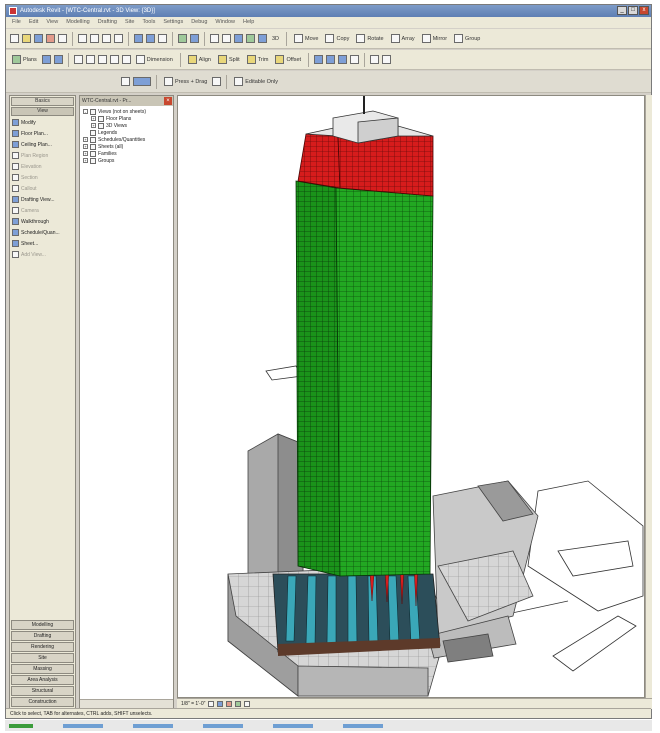 The width and height of the screenshot is (660, 733). What do you see at coordinates (42, 625) in the screenshot?
I see `design-bar-tab: Modelling` at bounding box center [42, 625].